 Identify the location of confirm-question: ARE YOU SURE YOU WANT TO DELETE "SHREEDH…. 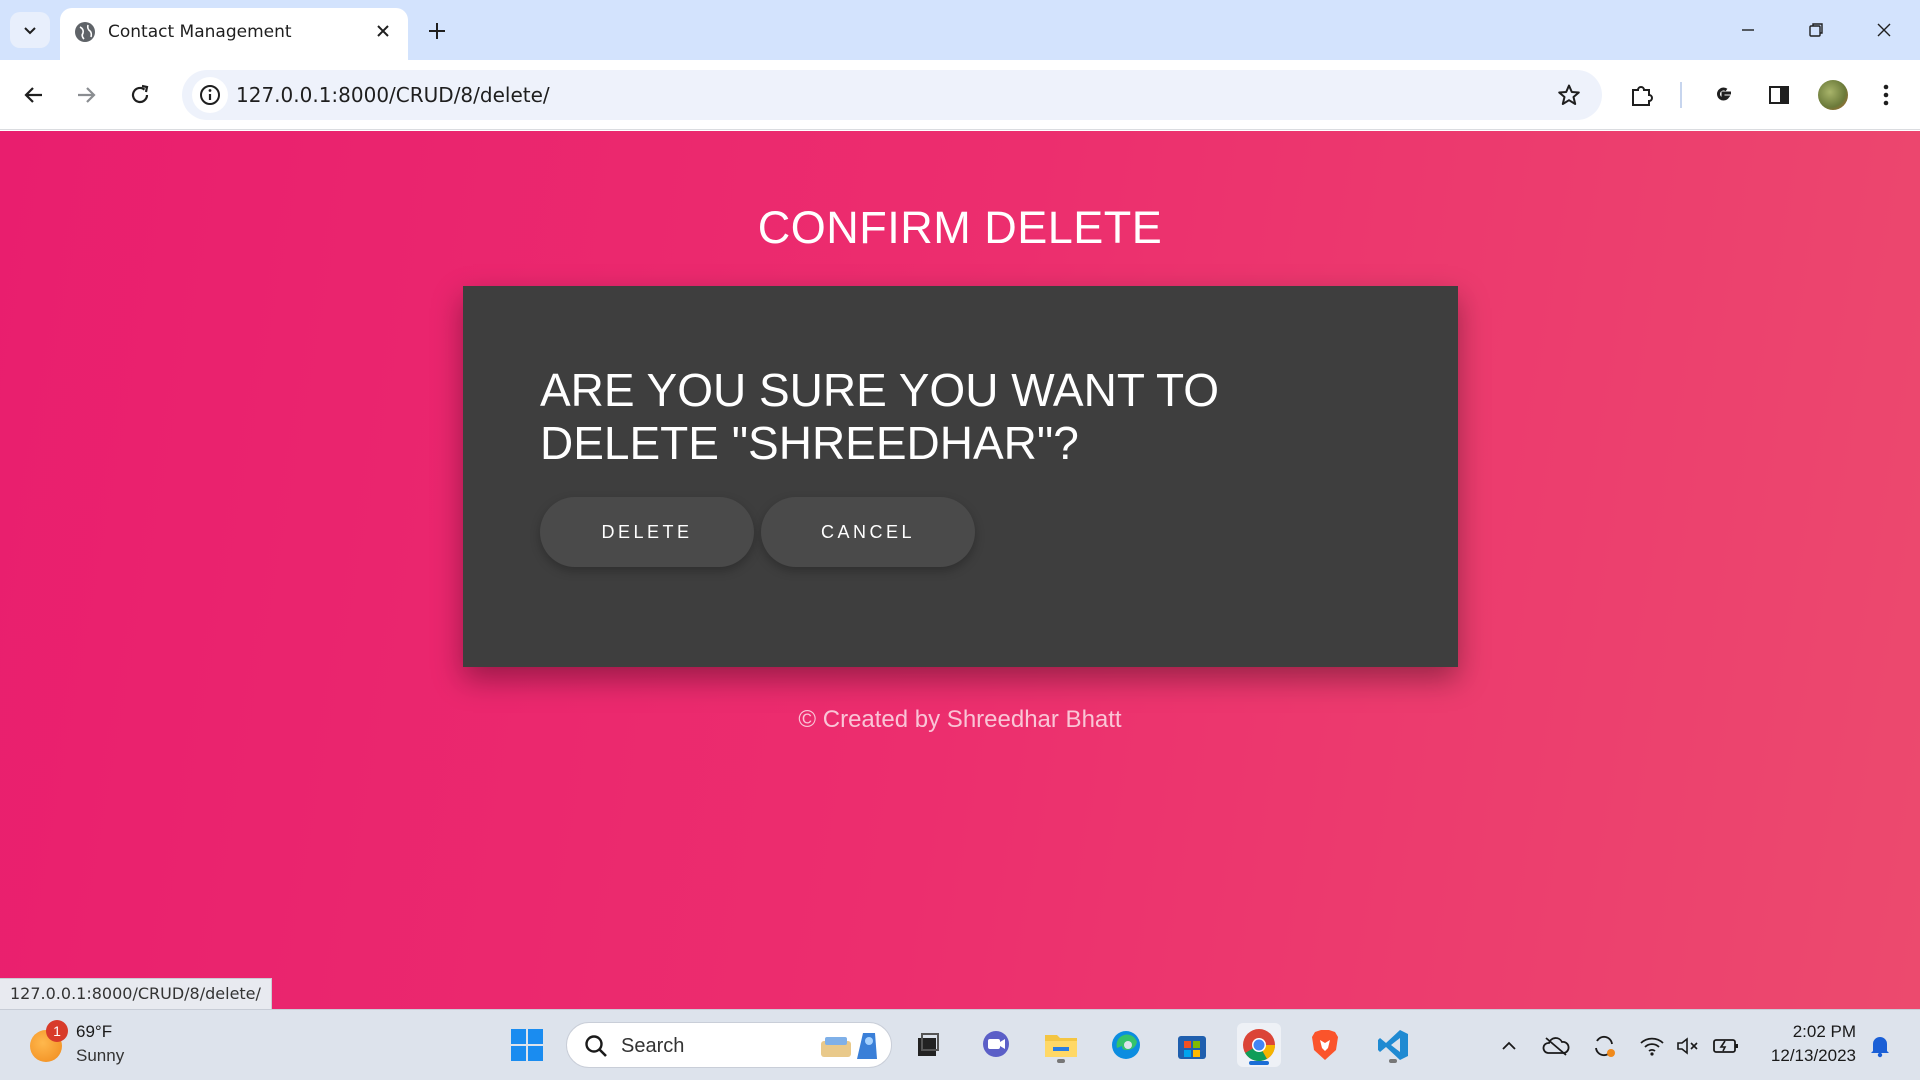
(920, 417).